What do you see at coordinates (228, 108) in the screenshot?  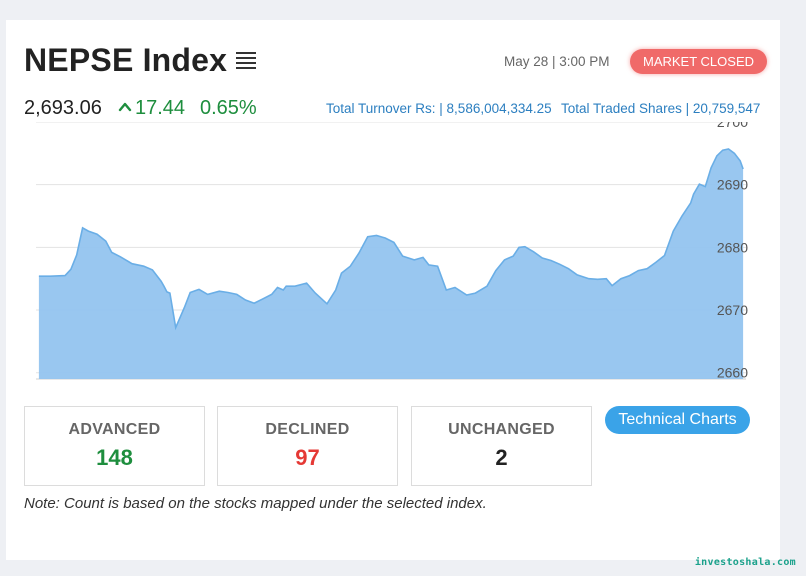 I see `change-percent: 0.65%` at bounding box center [228, 108].